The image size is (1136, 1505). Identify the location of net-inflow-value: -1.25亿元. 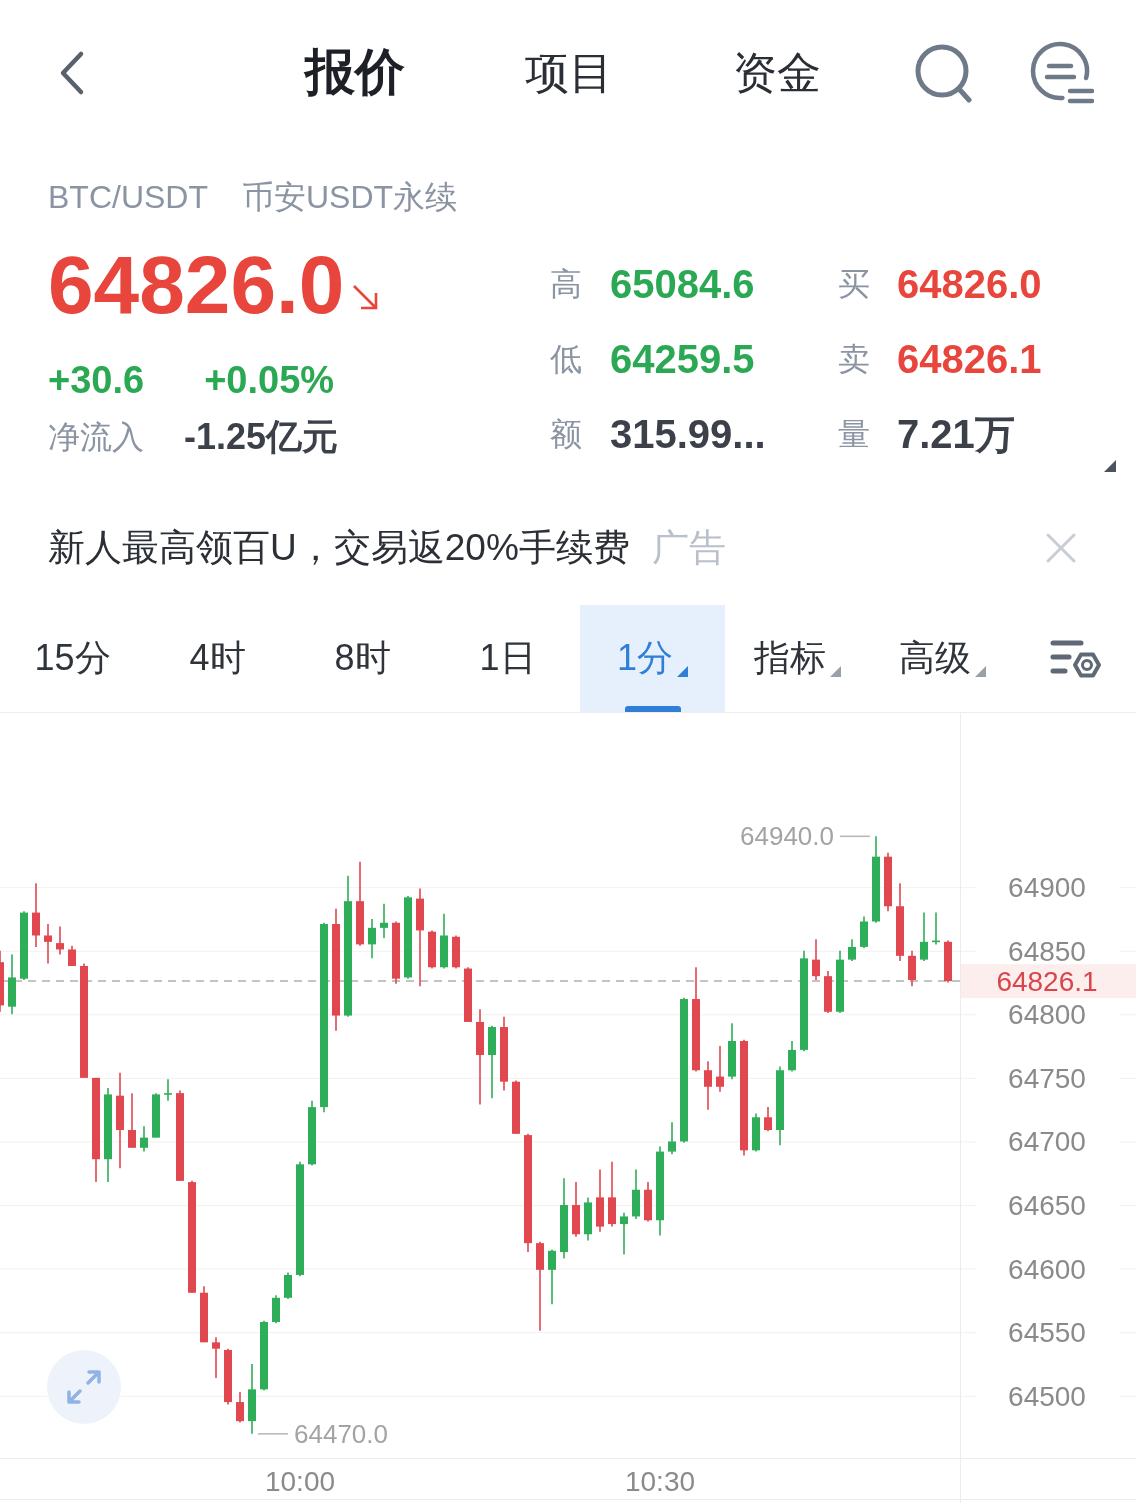
(261, 437).